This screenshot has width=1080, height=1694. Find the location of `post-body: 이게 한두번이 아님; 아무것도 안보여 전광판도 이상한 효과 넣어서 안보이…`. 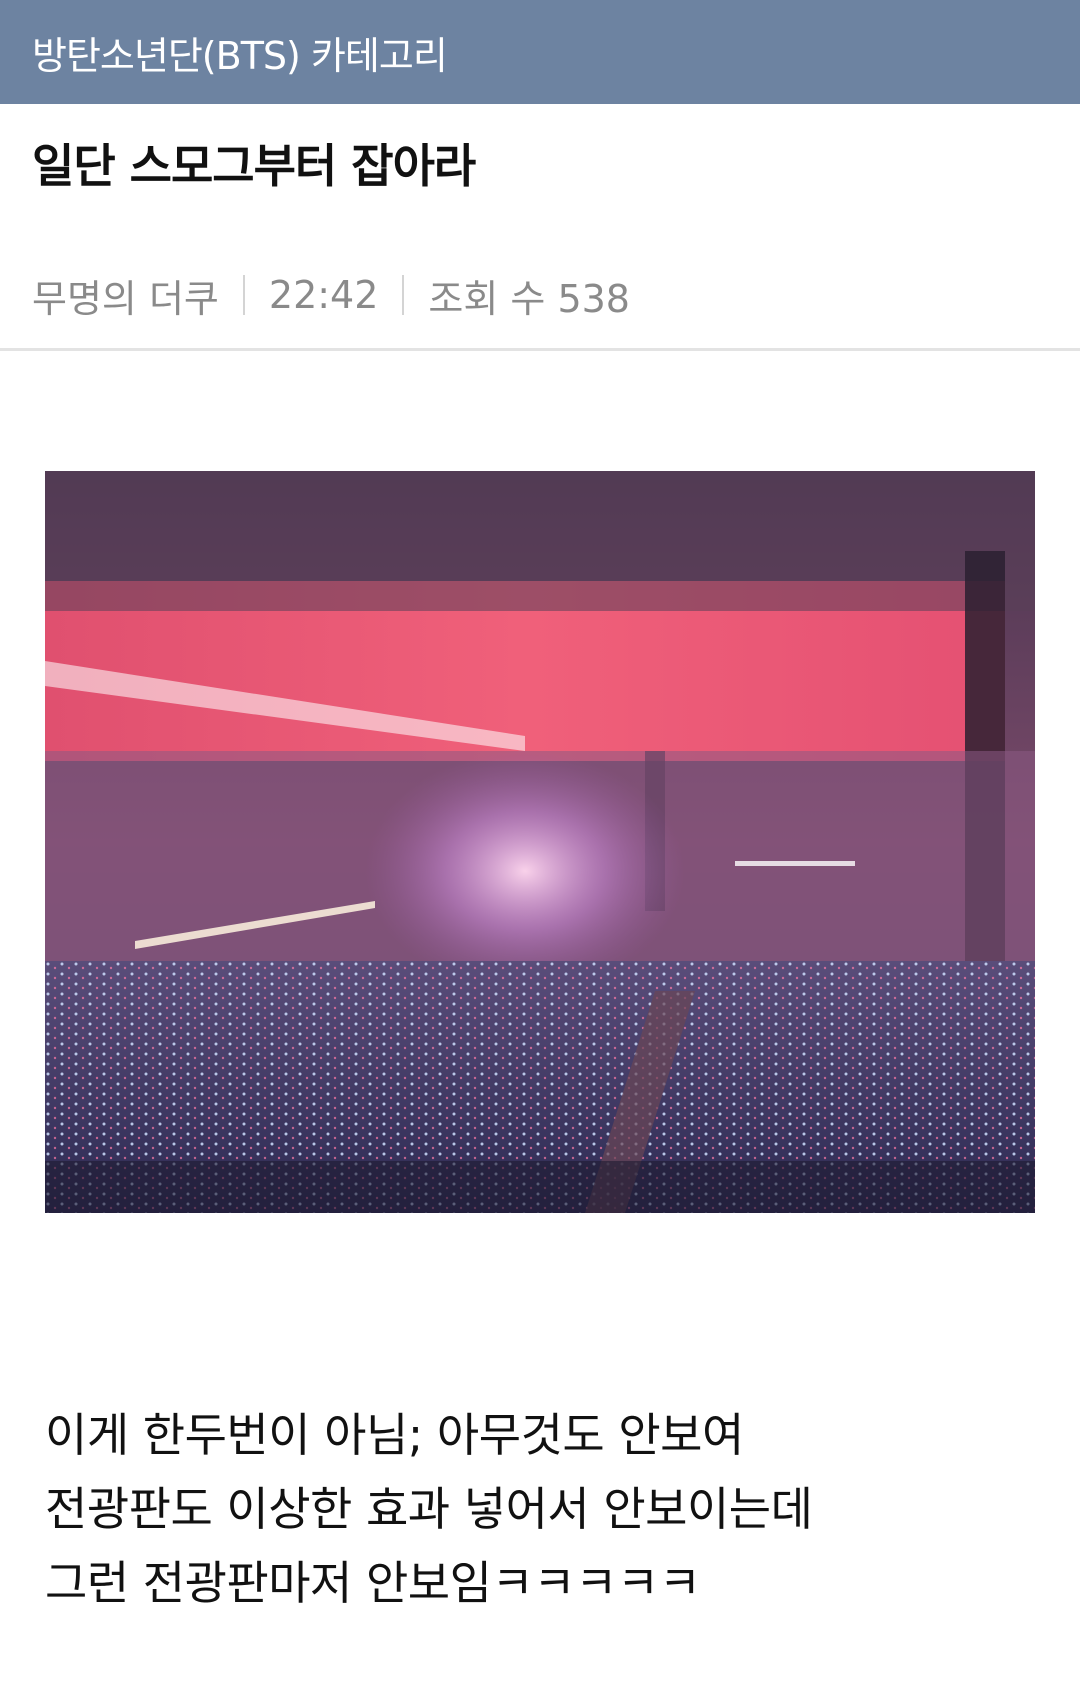

post-body: 이게 한두번이 아님; 아무것도 안보여 전광판도 이상한 효과 넣어서 안보이… is located at coordinates (545, 1509).